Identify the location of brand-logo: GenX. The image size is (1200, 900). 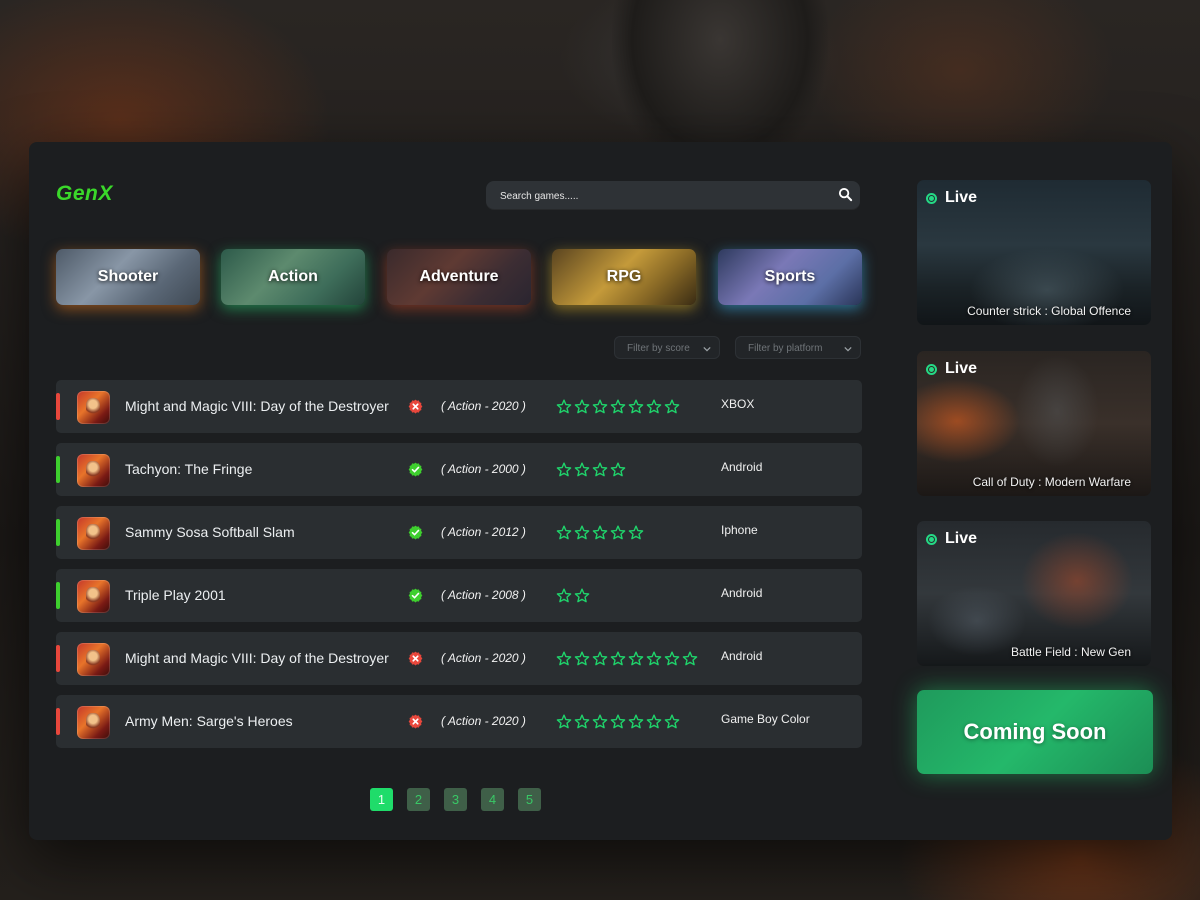
(84, 194).